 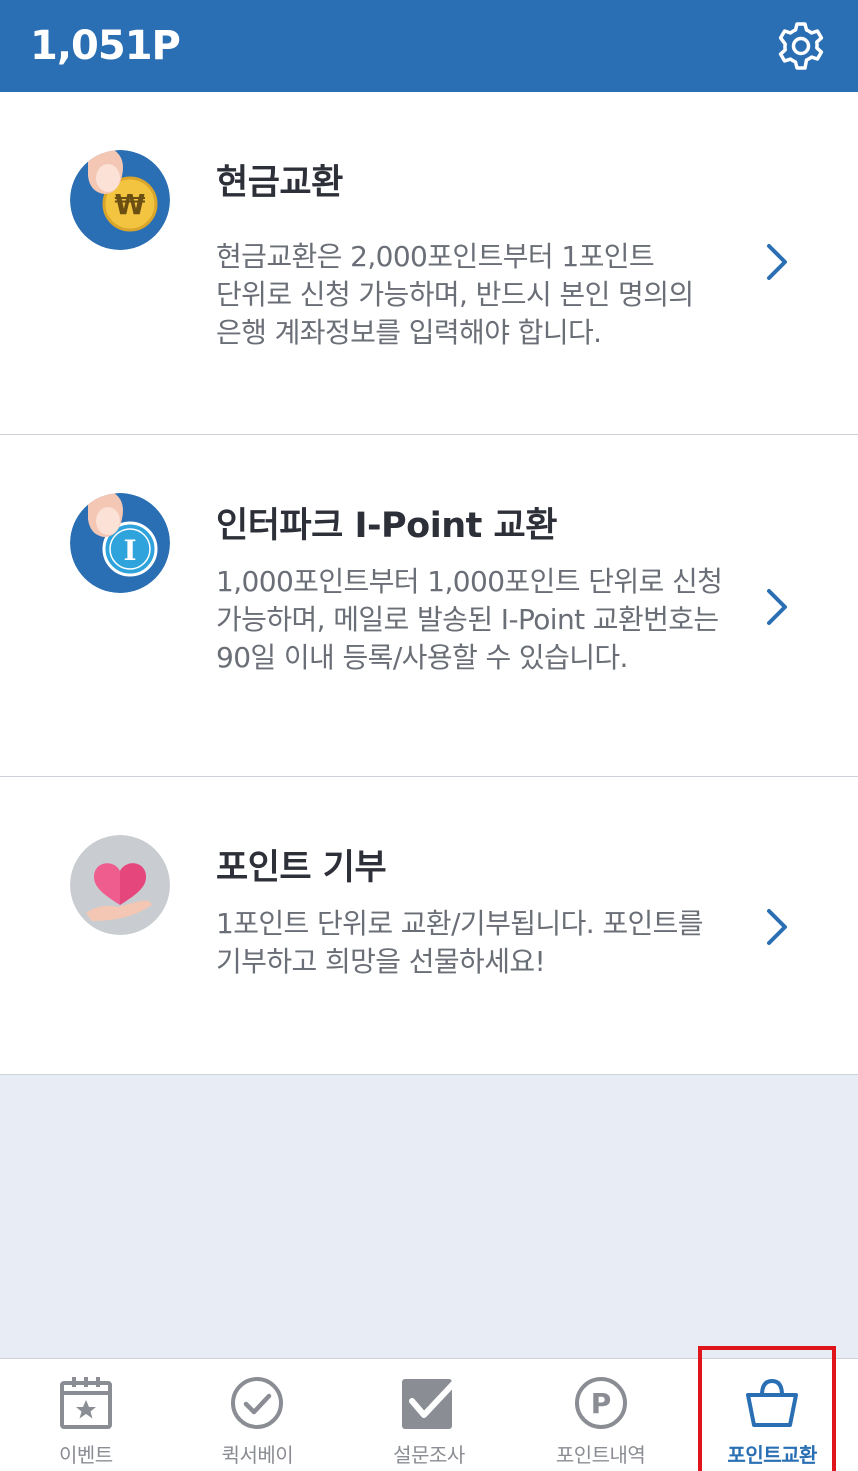 I want to click on tab-point-exchange: 포인트교환, so click(x=772, y=1415).